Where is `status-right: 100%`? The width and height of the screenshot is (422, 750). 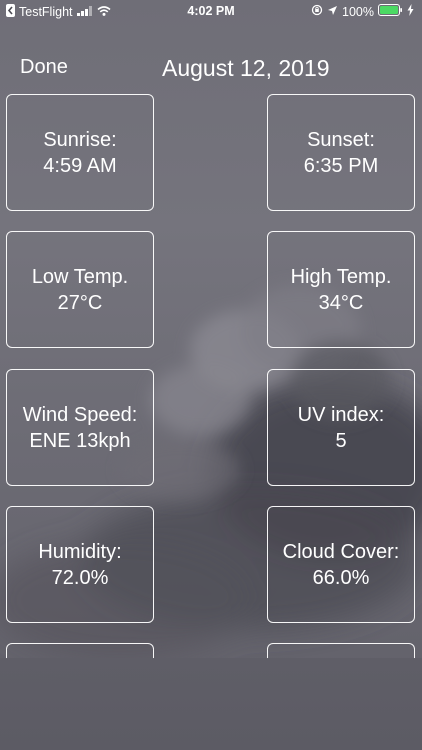 status-right: 100% is located at coordinates (362, 11).